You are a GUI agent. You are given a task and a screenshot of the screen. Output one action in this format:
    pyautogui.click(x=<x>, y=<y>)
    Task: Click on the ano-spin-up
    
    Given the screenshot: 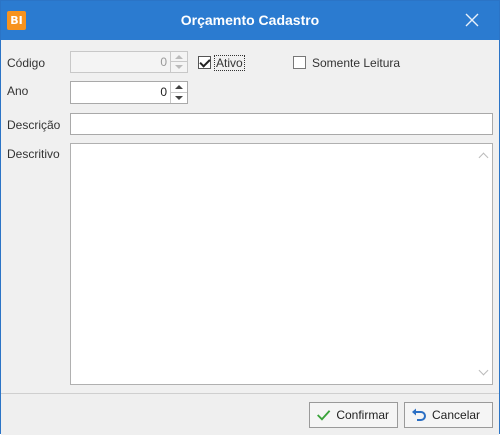 What is the action you would take?
    pyautogui.click(x=179, y=87)
    